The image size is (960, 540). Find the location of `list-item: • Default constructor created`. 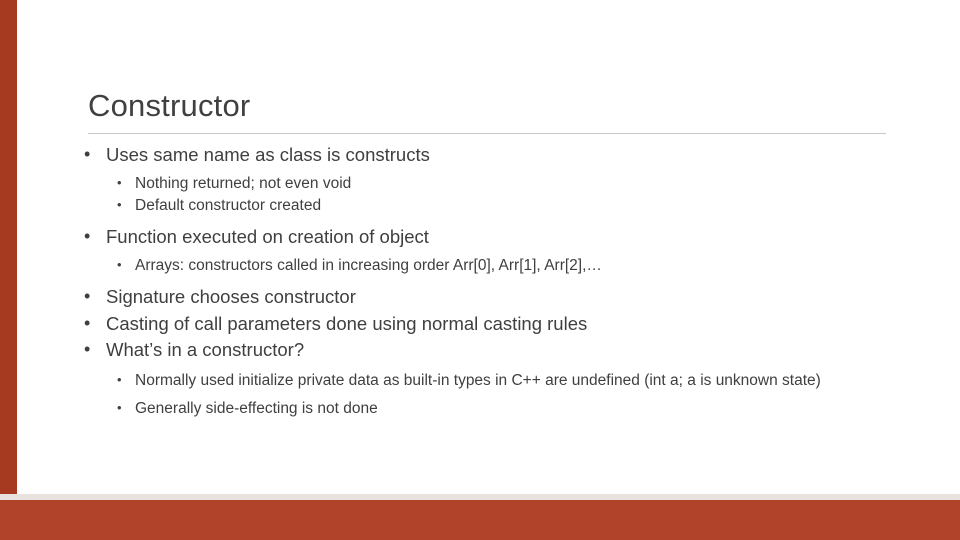

list-item: • Default constructor created is located at coordinates (489, 206).